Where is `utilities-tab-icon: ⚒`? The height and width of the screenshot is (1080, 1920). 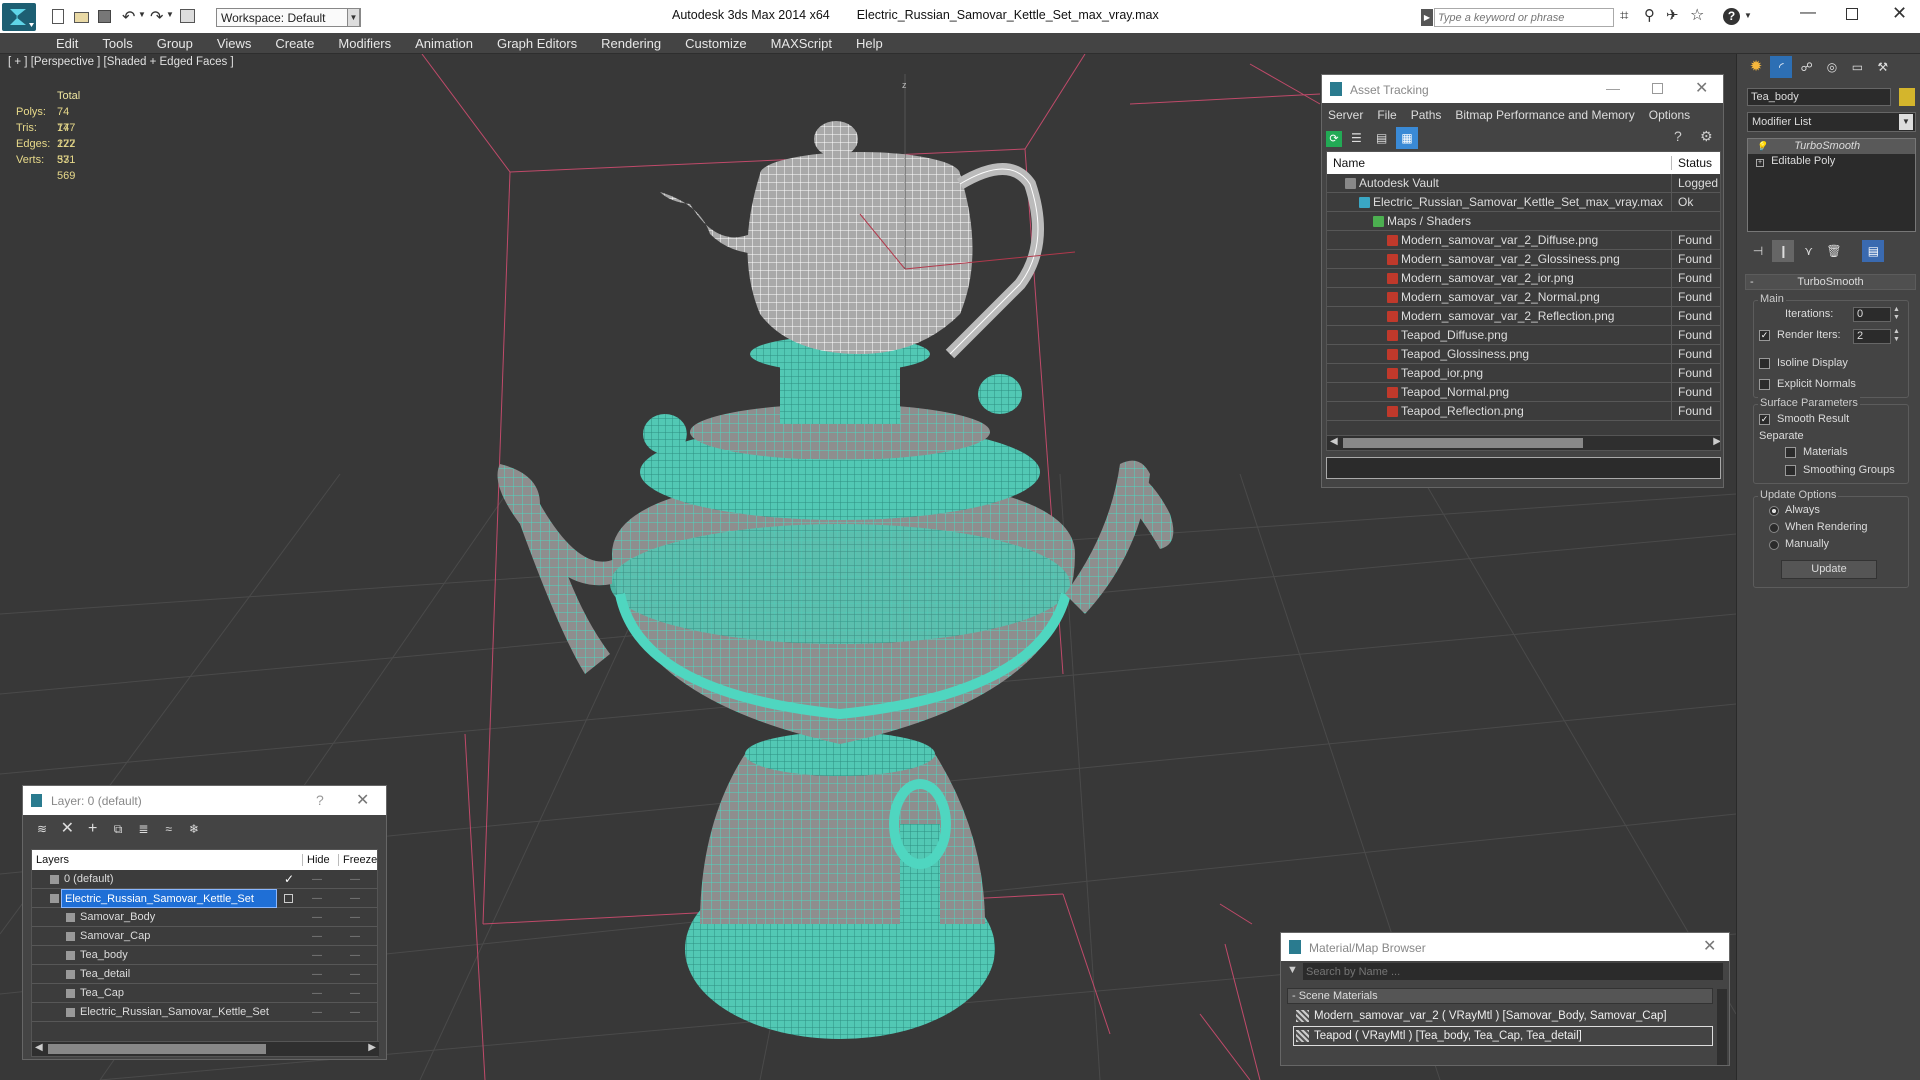
utilities-tab-icon: ⚒ is located at coordinates (1883, 67).